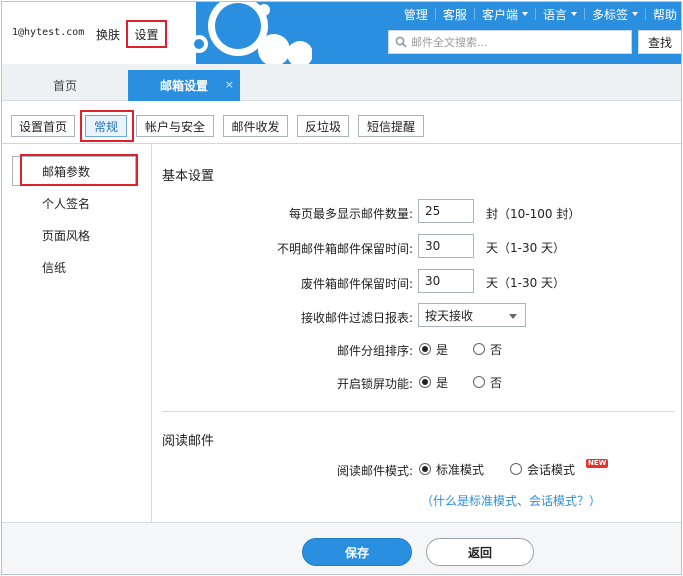  Describe the element at coordinates (341, 82) in the screenshot. I see `main-tabs: 首页 邮箱设置 ×` at that location.